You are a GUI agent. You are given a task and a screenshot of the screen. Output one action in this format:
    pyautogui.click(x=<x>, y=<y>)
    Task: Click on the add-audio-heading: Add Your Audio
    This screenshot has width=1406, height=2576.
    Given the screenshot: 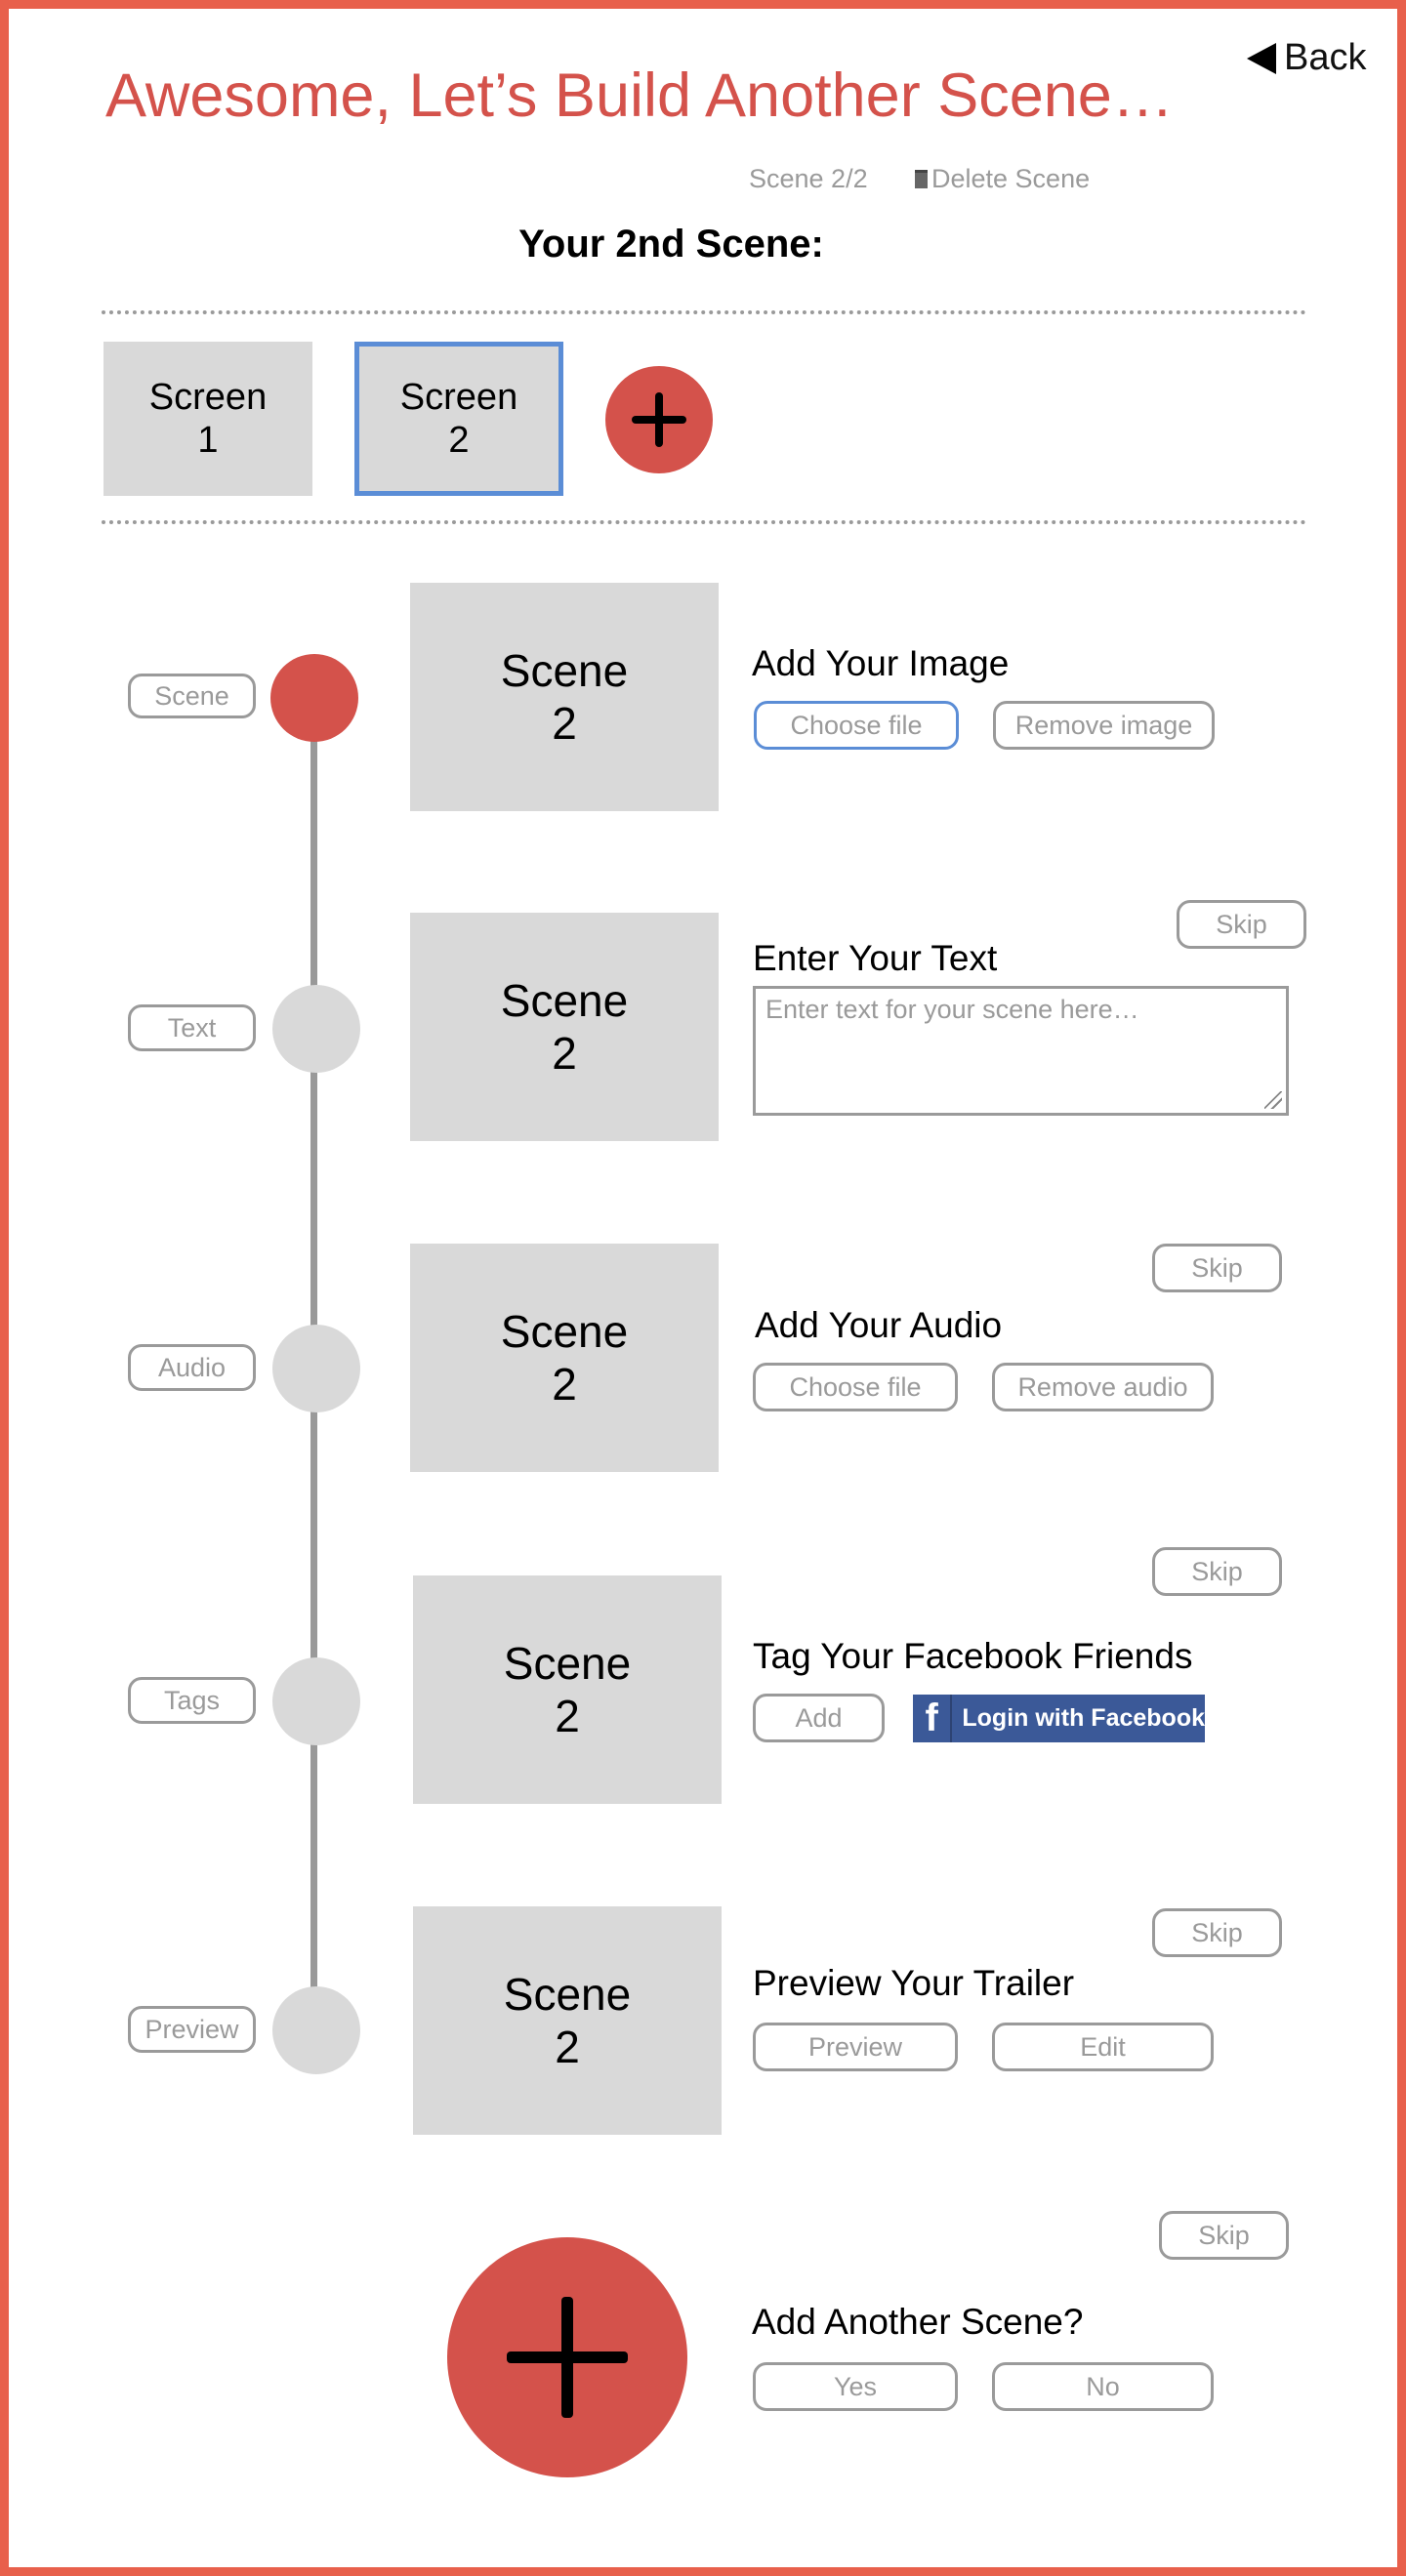 What is the action you would take?
    pyautogui.click(x=879, y=1325)
    